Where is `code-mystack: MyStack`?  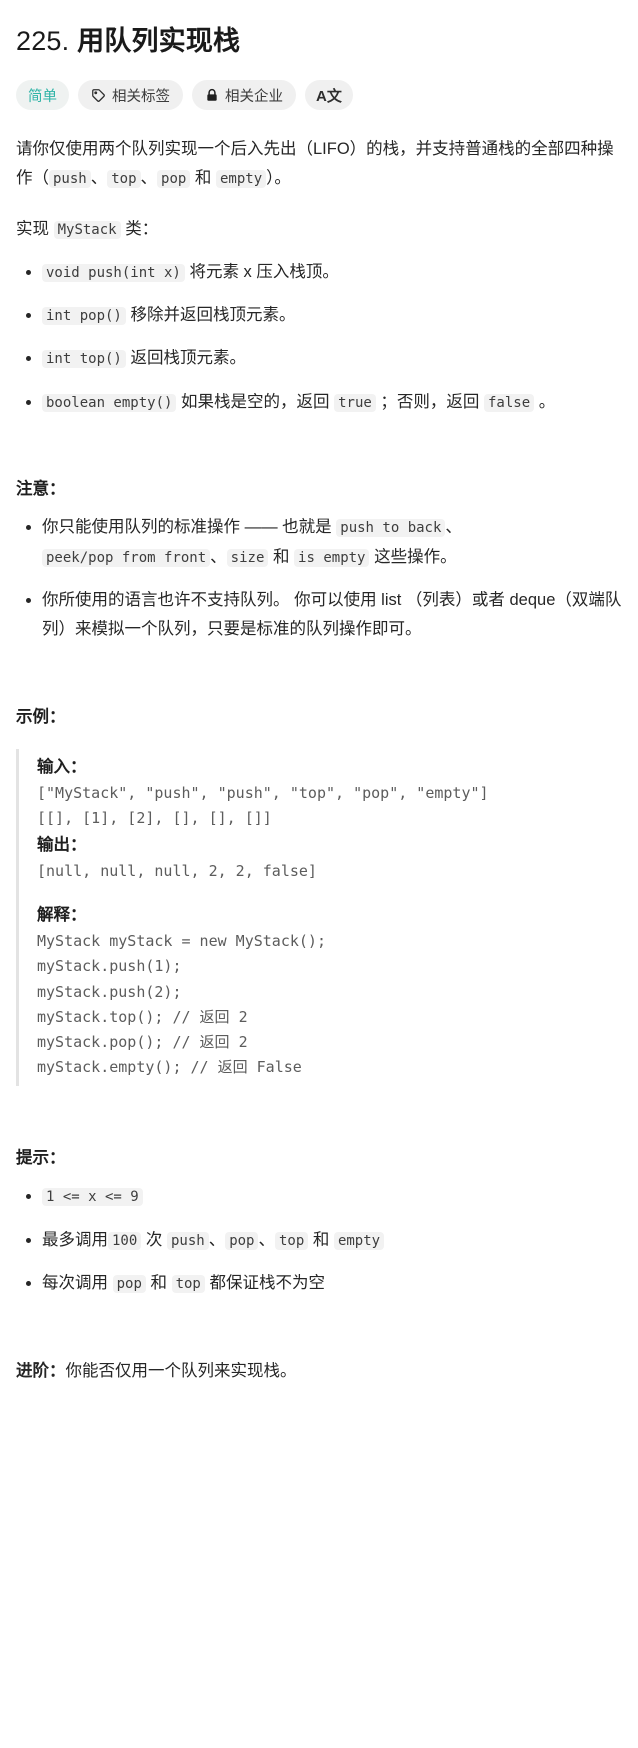
code-mystack: MyStack is located at coordinates (87, 229).